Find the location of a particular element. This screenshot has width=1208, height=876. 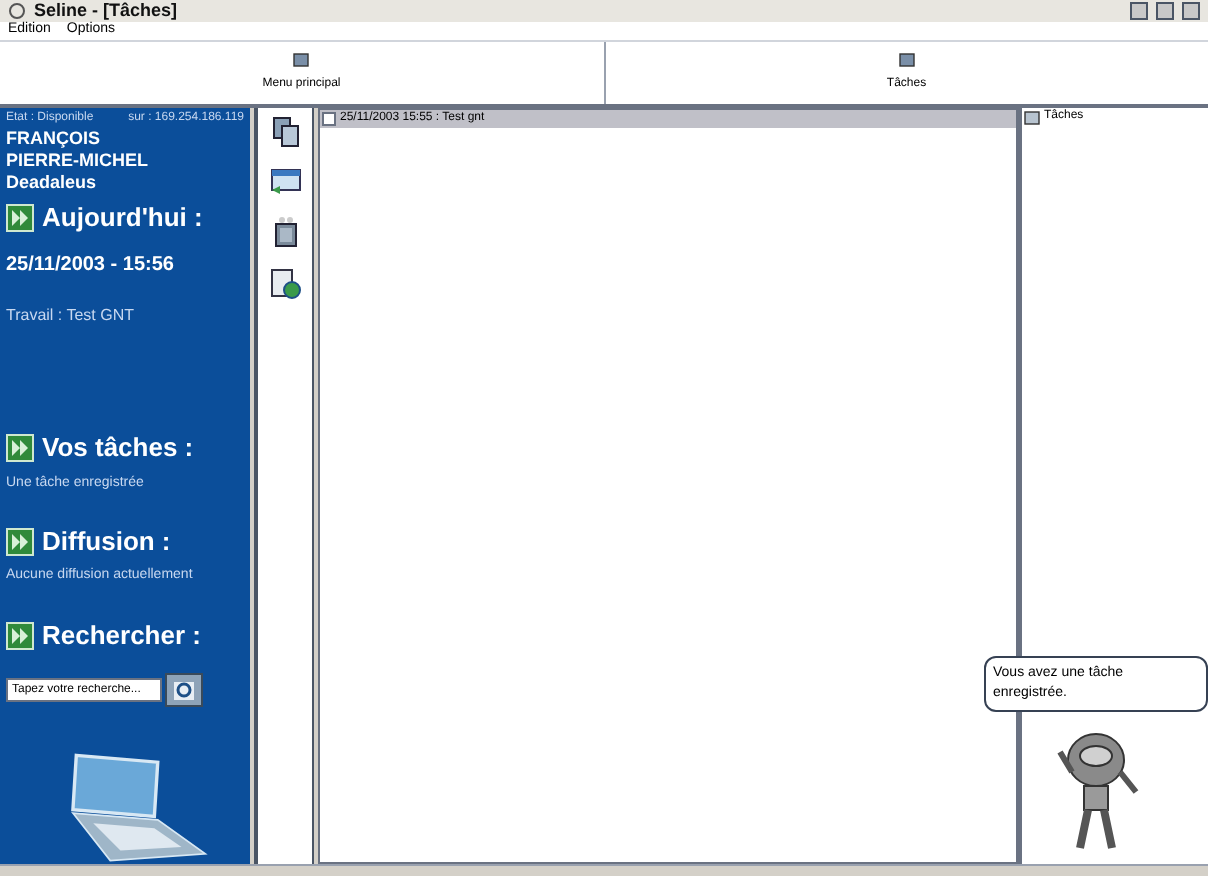

section-title: Diffusion : is located at coordinates (106, 542).